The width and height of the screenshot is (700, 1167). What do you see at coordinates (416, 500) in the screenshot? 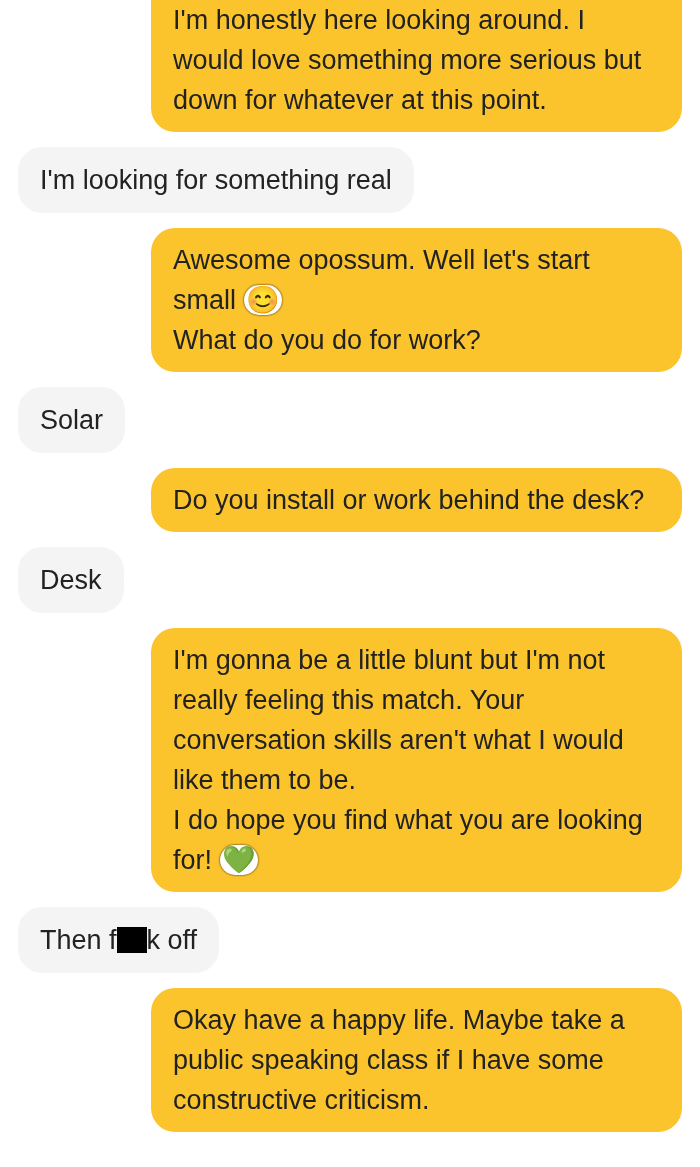
I see `sent-message: Do you install or work behind the desk?` at bounding box center [416, 500].